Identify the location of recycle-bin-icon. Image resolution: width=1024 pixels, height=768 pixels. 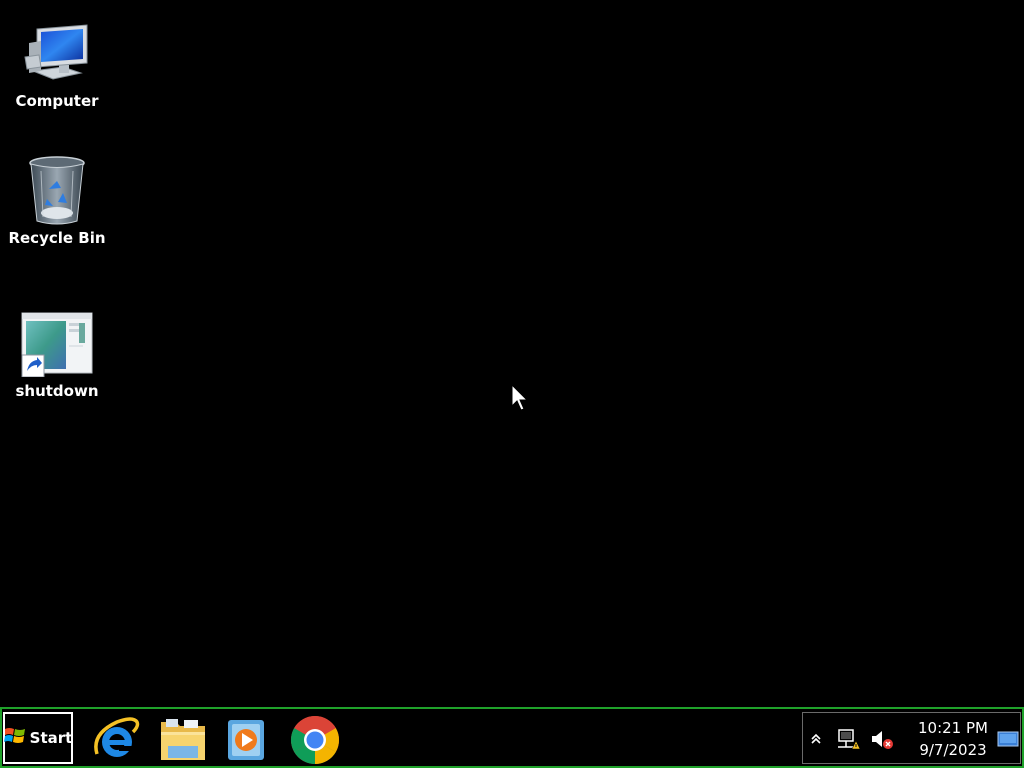
(57, 191).